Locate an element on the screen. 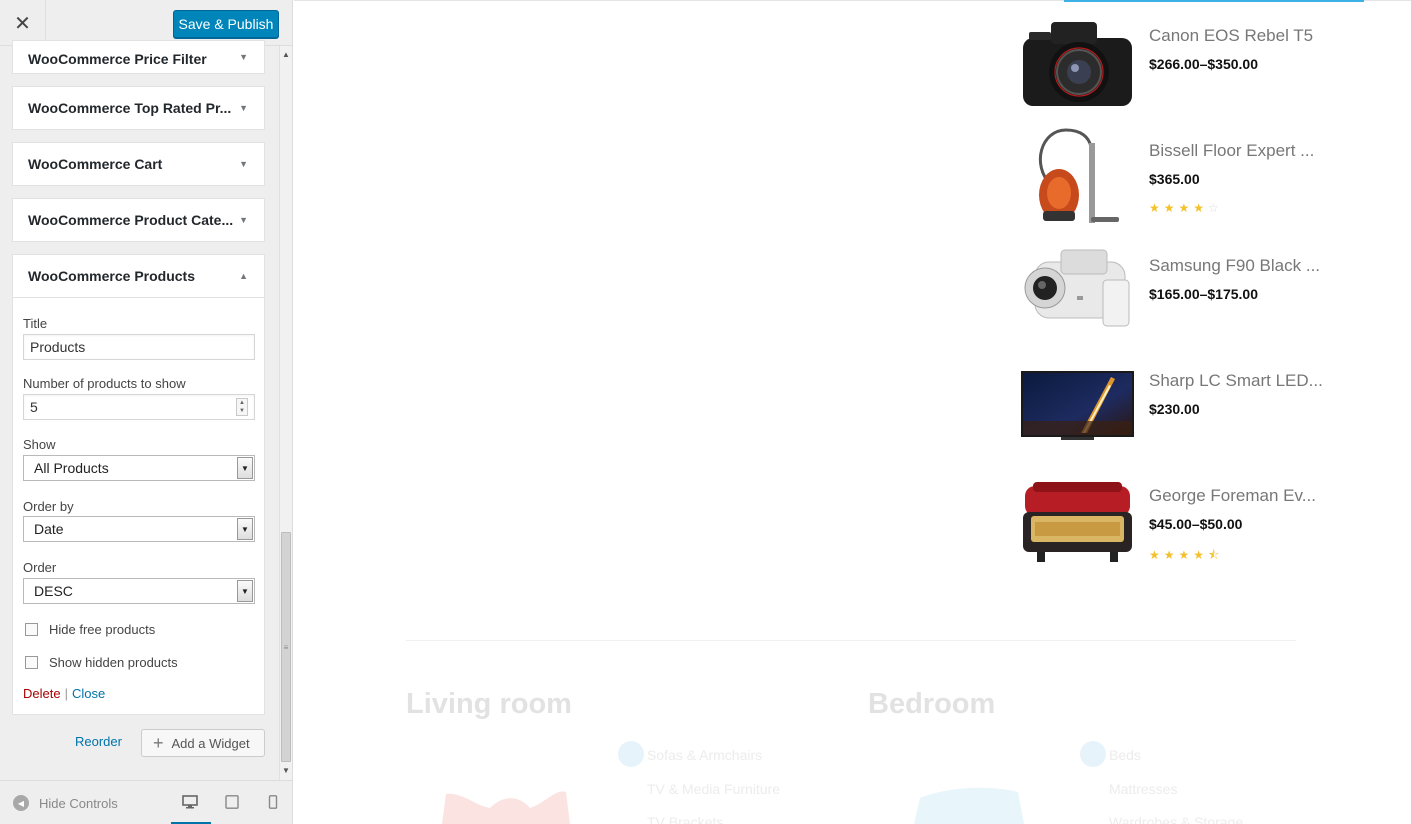  hide-controls-label: Hide Controls is located at coordinates (78, 803).